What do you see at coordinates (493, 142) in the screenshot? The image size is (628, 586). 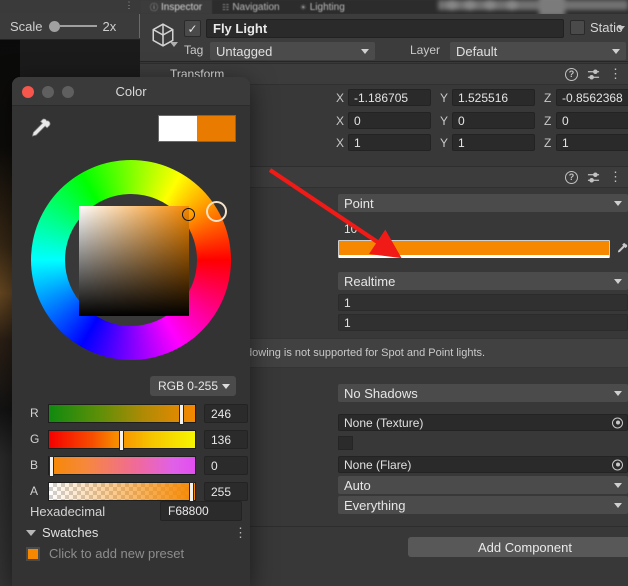 I see `scale-y-input: 1` at bounding box center [493, 142].